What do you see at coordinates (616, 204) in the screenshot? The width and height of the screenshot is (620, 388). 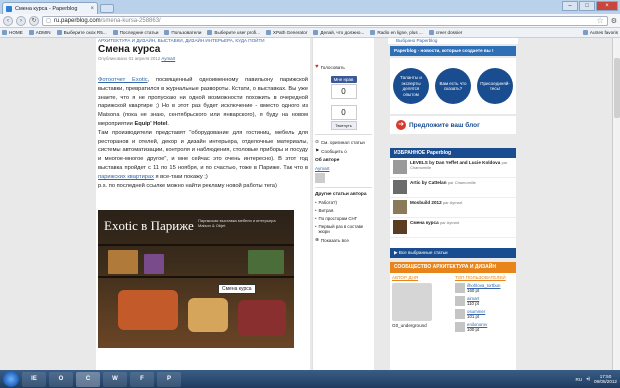 I see `vertical-scrollbar` at bounding box center [616, 204].